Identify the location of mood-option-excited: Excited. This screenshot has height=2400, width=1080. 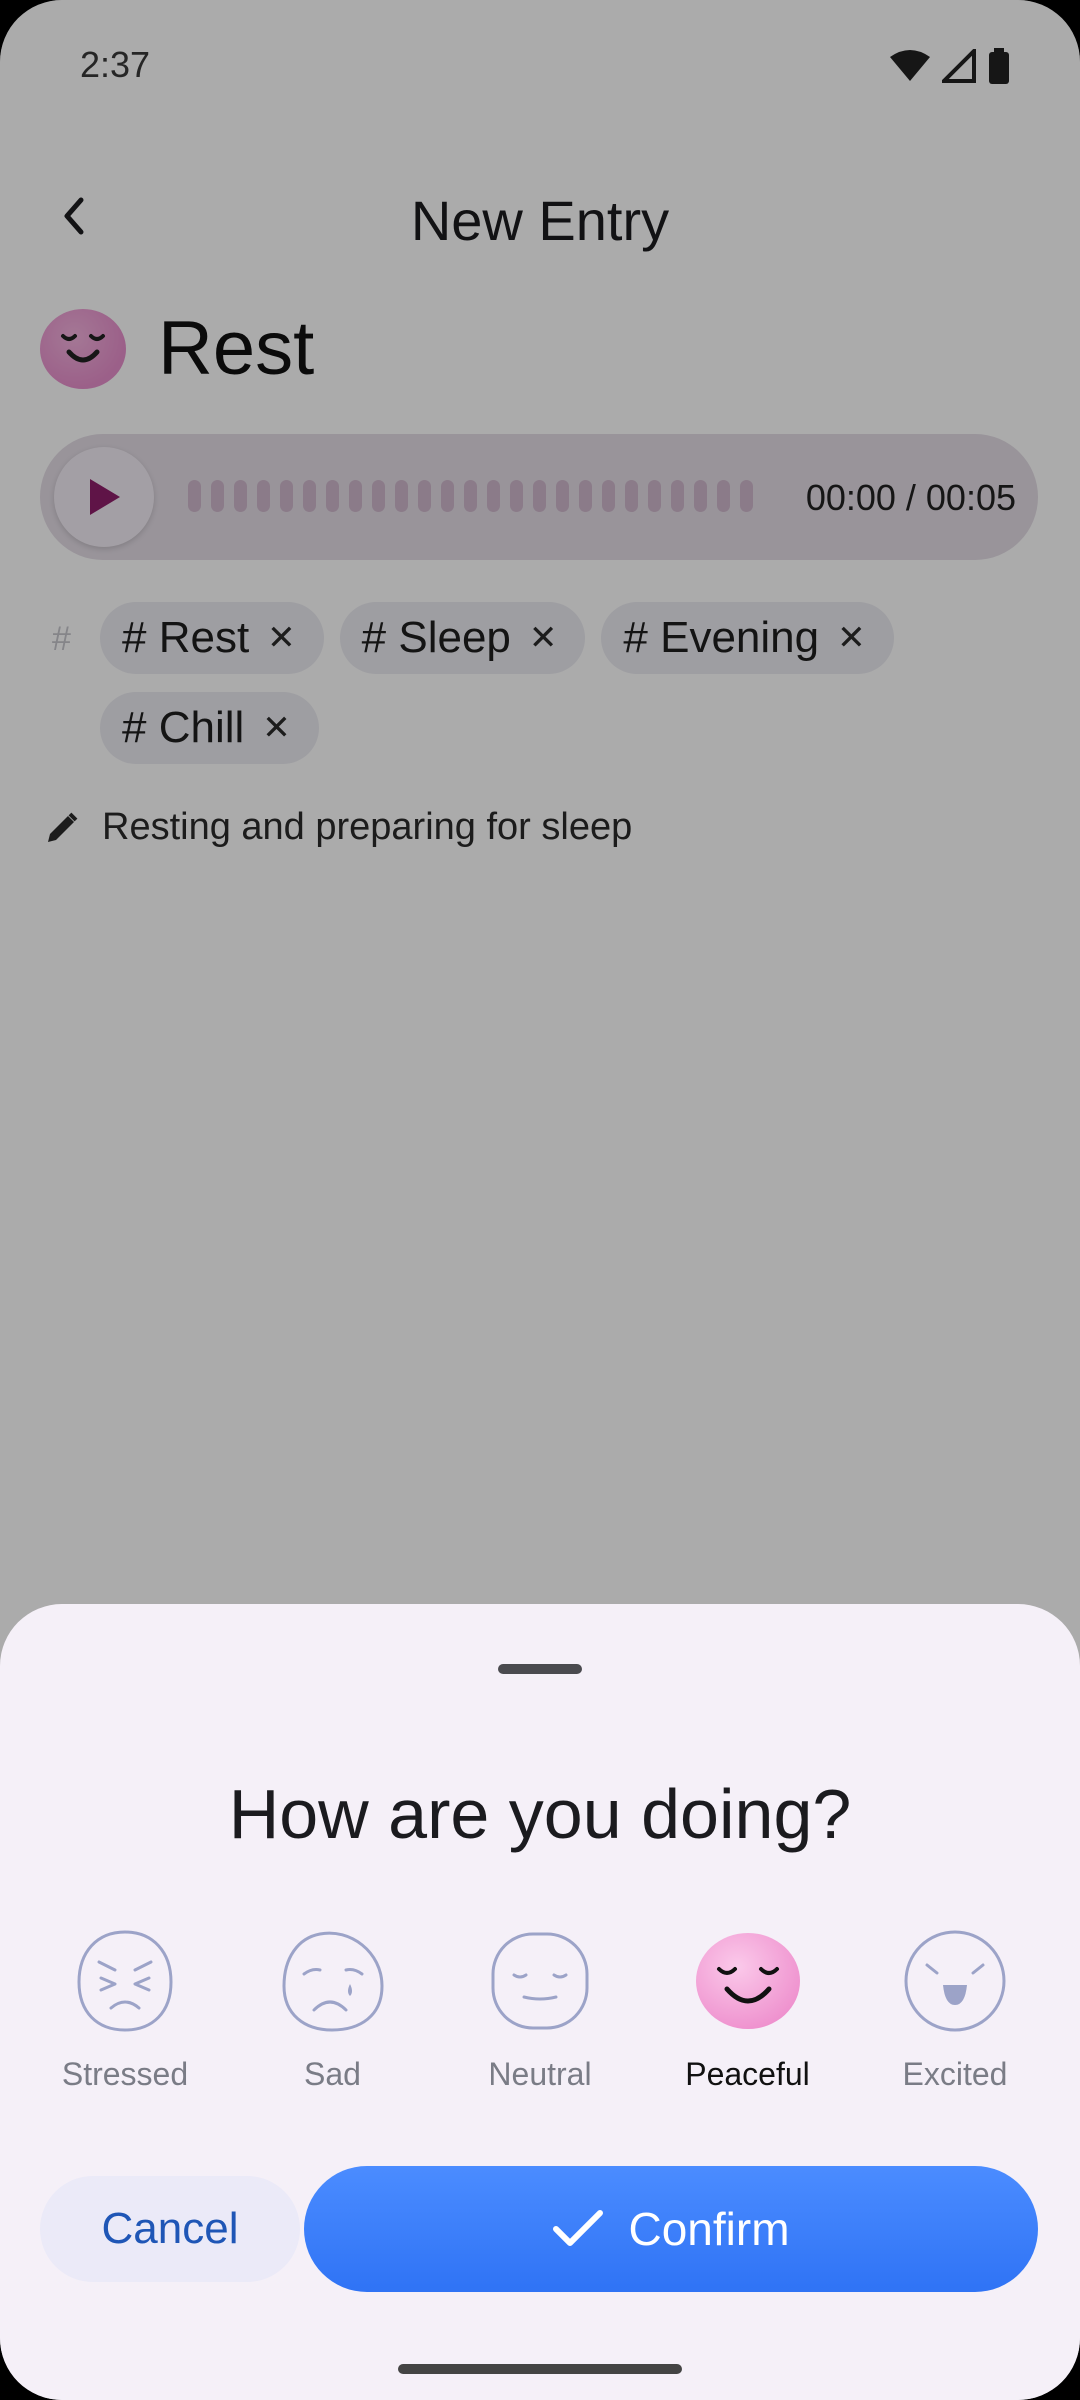
(955, 2009).